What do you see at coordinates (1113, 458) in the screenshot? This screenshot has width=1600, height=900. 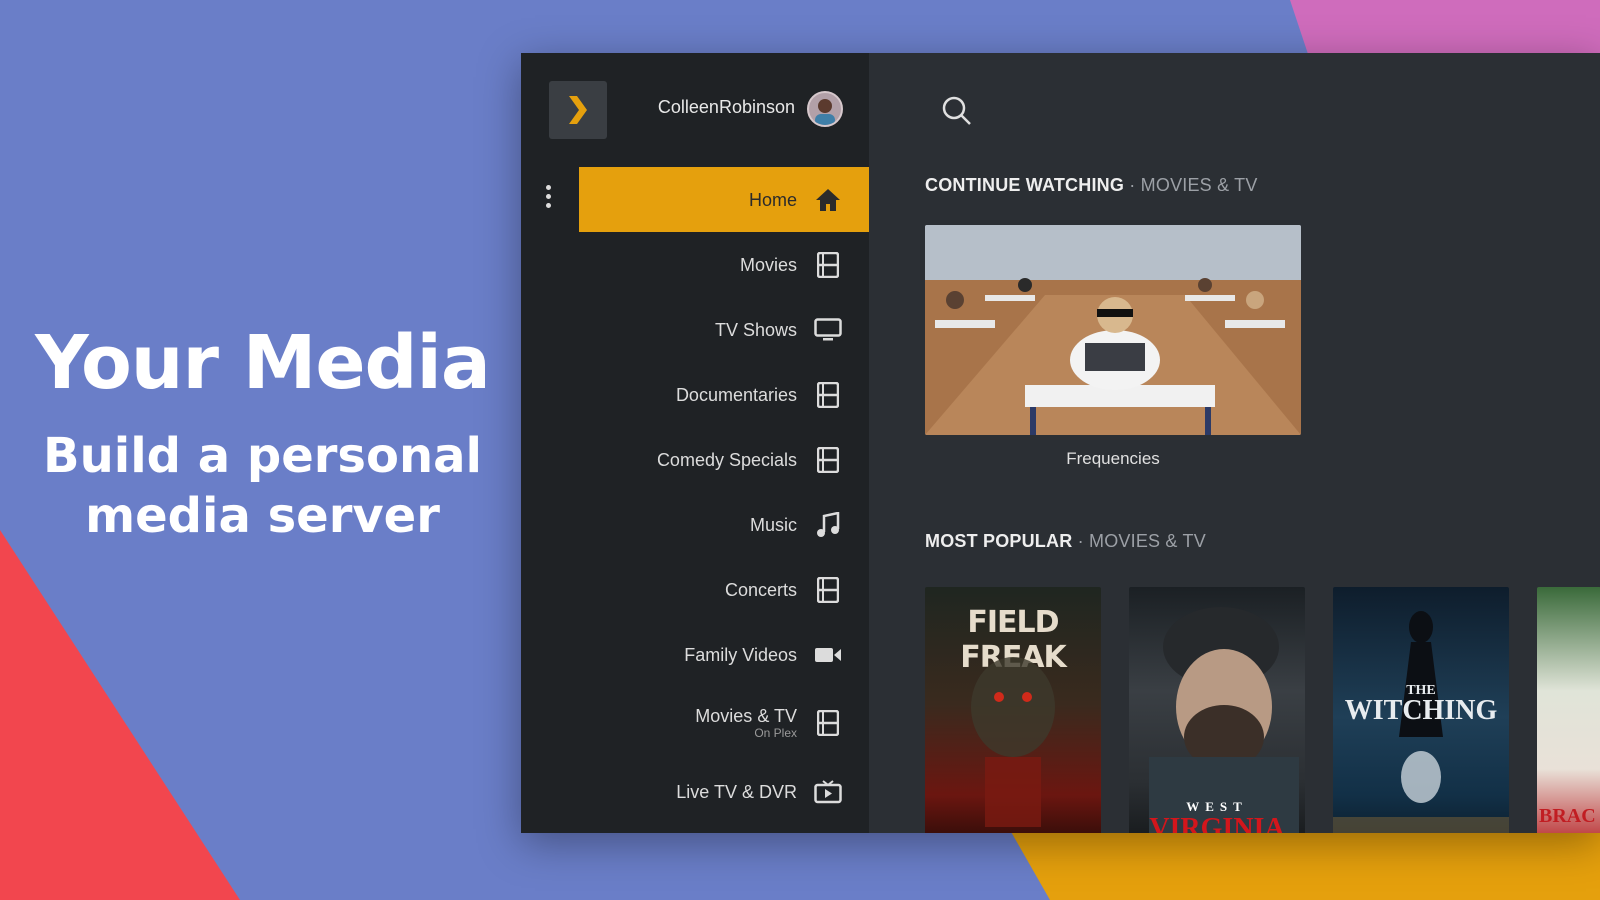 I see `continue-watching-title: Frequencies` at bounding box center [1113, 458].